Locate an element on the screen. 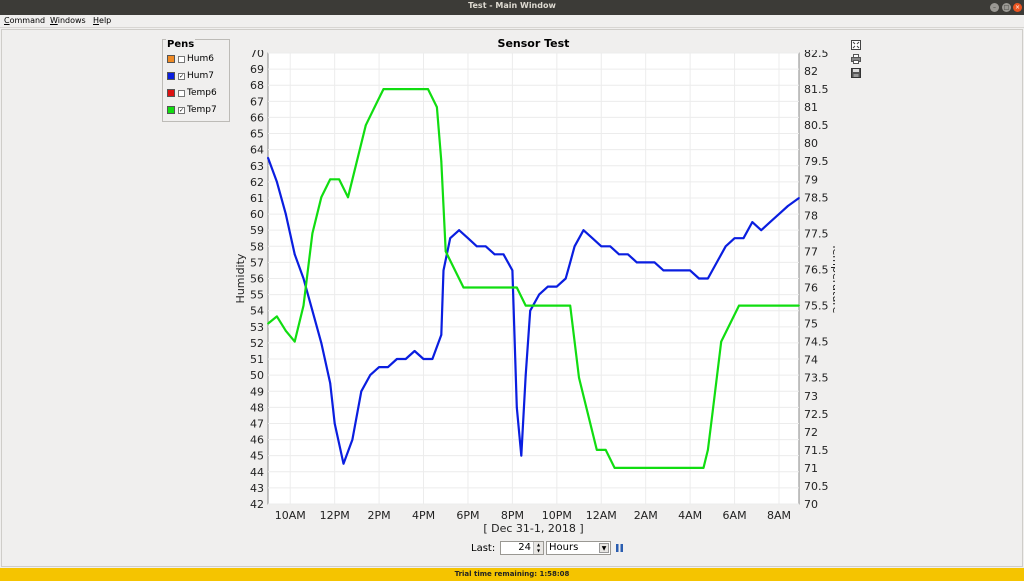  y2-tick-label: 70 is located at coordinates (811, 504).